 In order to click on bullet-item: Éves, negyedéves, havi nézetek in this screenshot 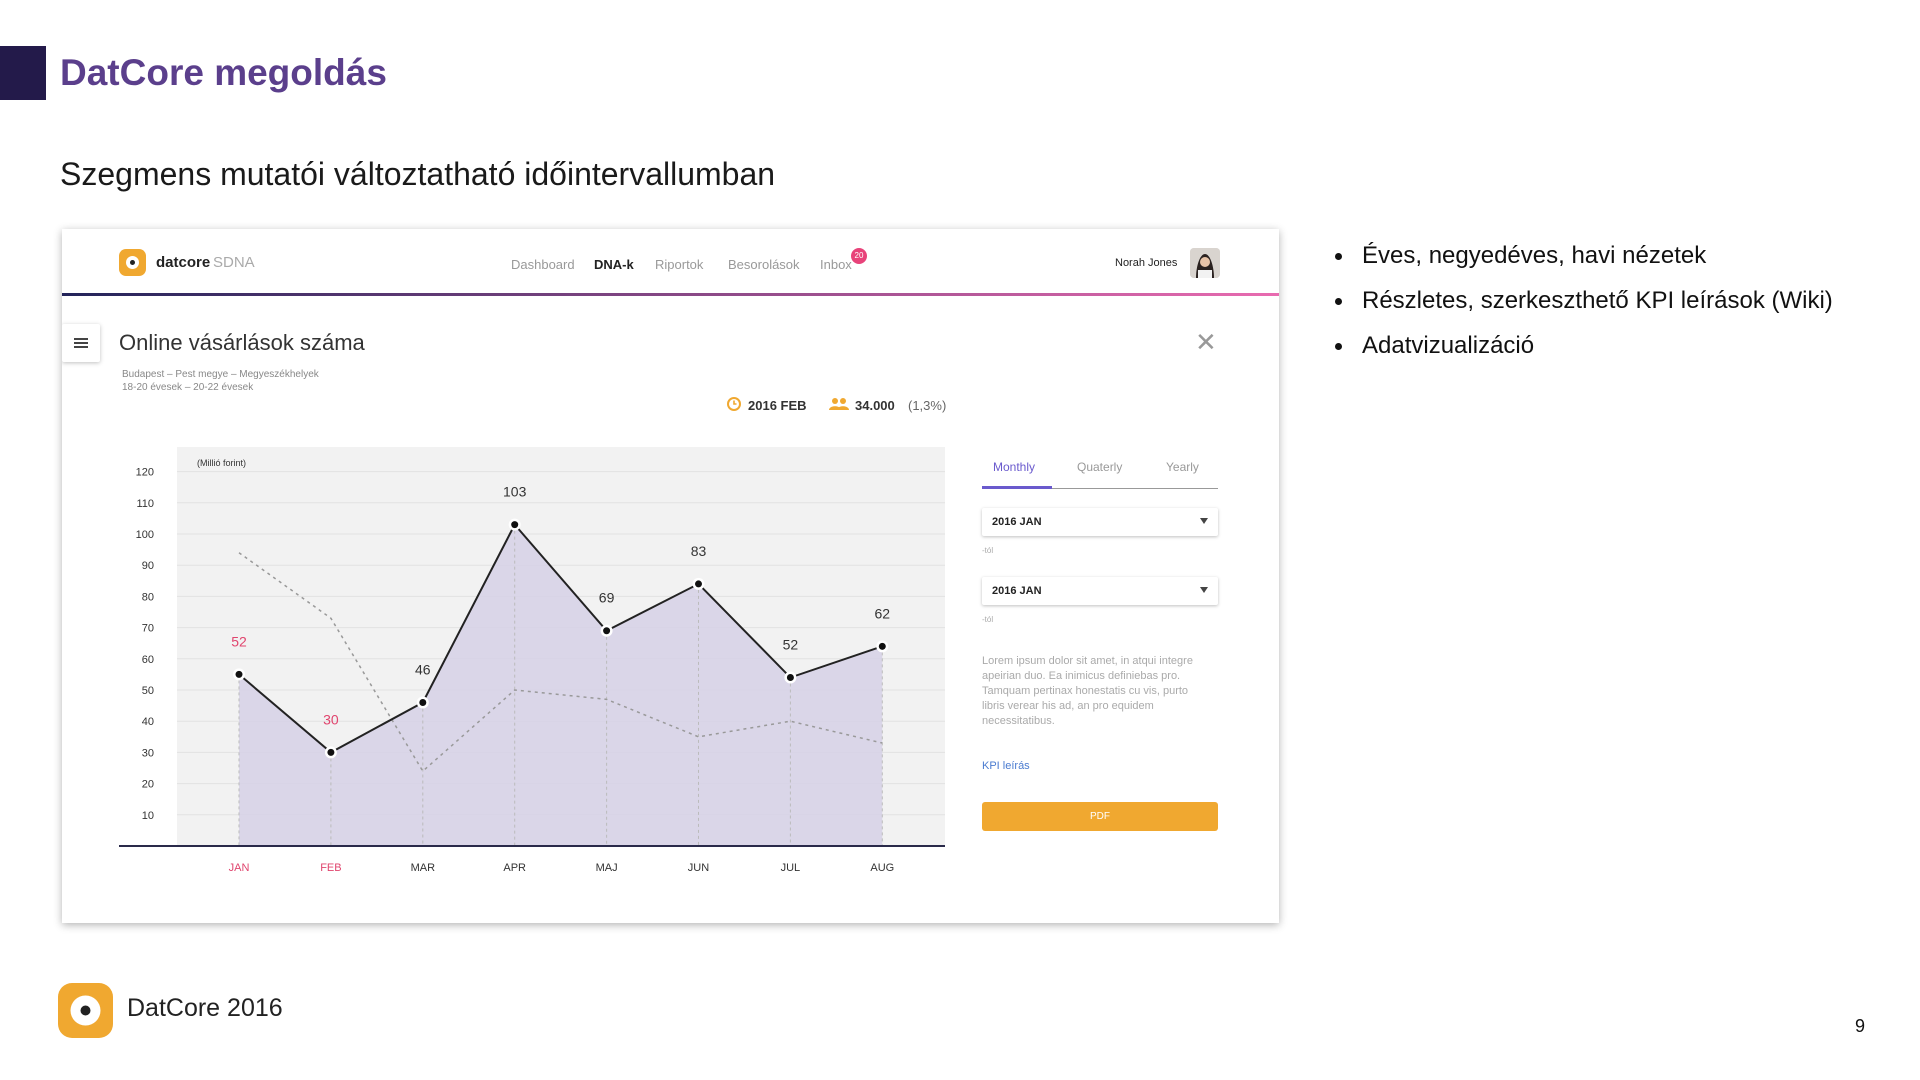, I will do `click(1584, 256)`.